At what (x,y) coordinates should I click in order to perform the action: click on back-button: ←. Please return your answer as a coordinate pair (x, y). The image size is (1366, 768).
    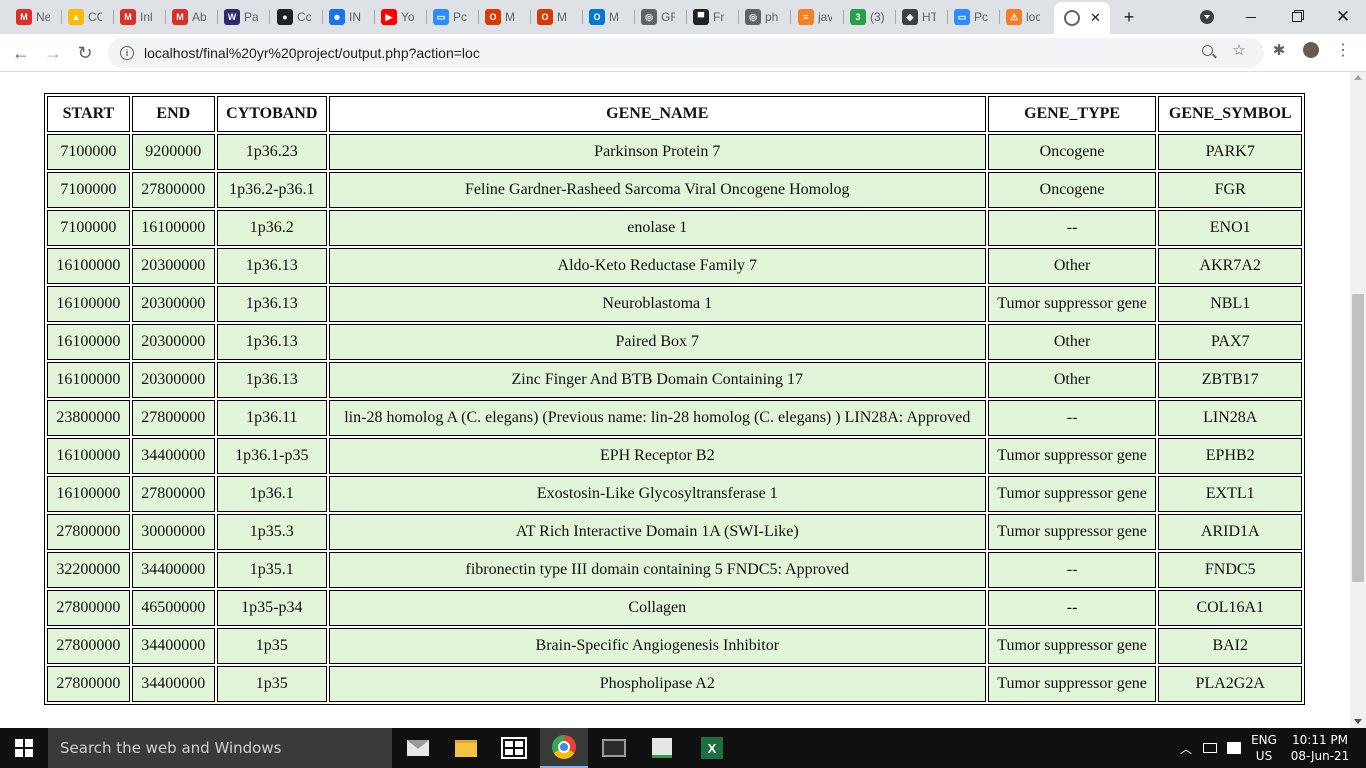
    Looking at the image, I should click on (21, 53).